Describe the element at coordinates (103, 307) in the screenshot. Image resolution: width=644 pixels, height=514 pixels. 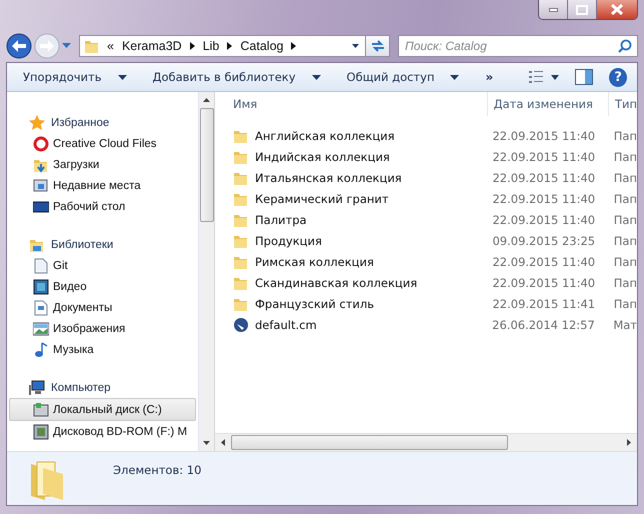
I see `navigation-item: Документы` at that location.